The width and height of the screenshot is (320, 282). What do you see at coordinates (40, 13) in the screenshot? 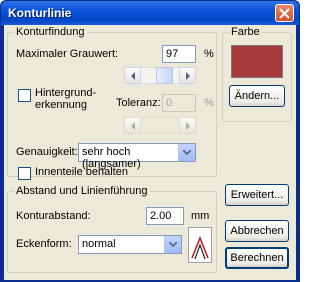
I see `window-title: Konturlinie` at bounding box center [40, 13].